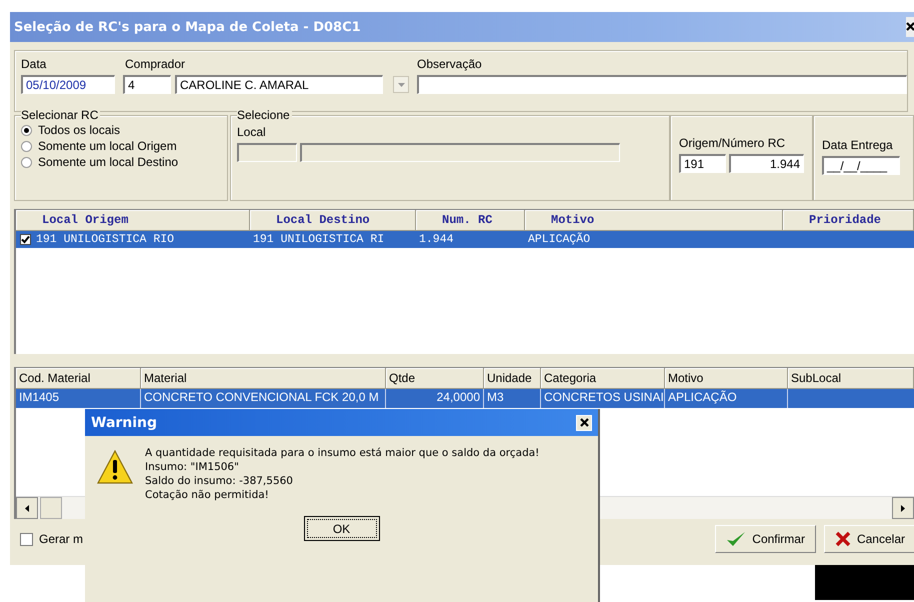 This screenshot has width=914, height=602. Describe the element at coordinates (603, 398) in the screenshot. I see `table-cell: CONCRETOS USINAI` at that location.